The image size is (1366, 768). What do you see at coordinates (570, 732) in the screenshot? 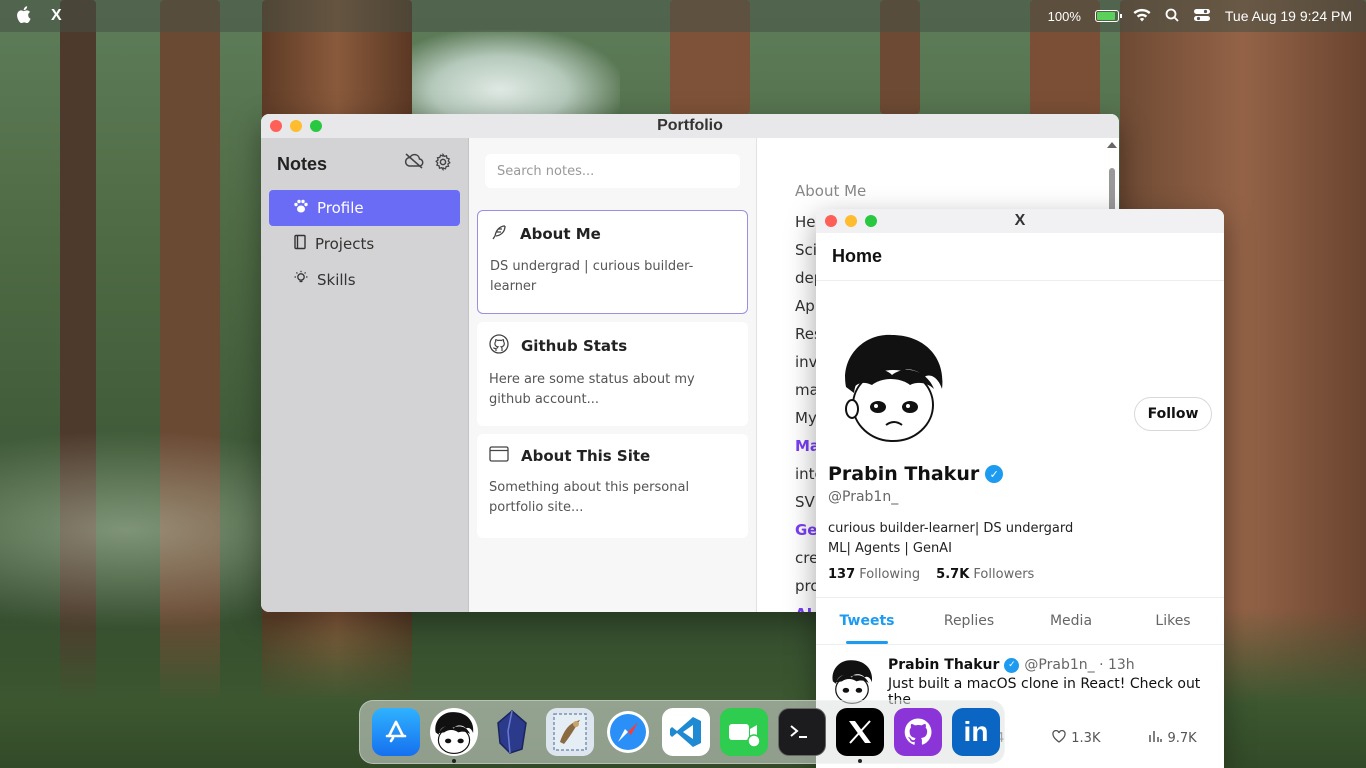
I see `mail-icon` at bounding box center [570, 732].